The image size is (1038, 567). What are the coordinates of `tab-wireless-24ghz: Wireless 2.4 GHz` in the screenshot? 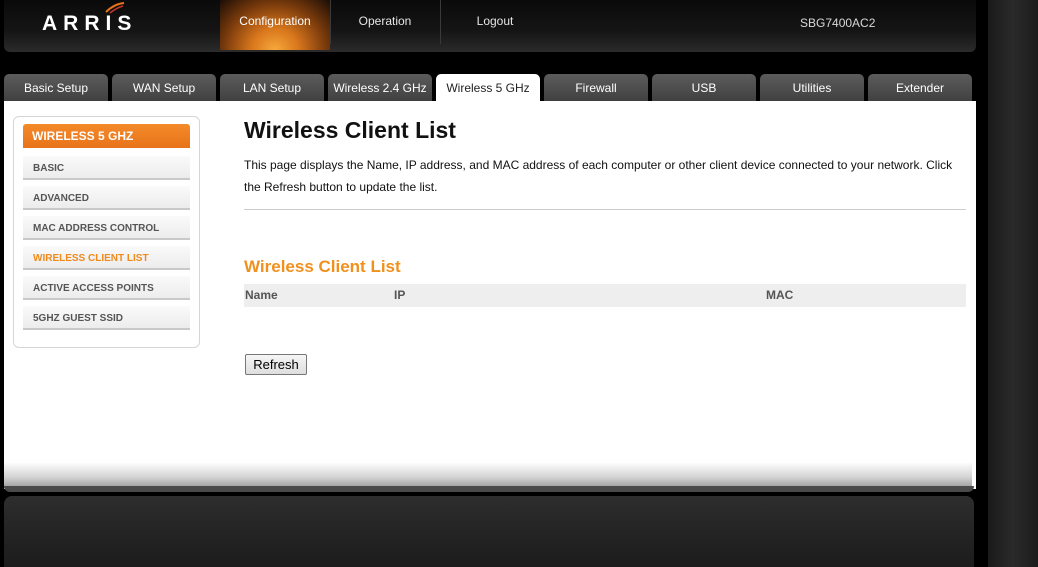 It's located at (380, 87).